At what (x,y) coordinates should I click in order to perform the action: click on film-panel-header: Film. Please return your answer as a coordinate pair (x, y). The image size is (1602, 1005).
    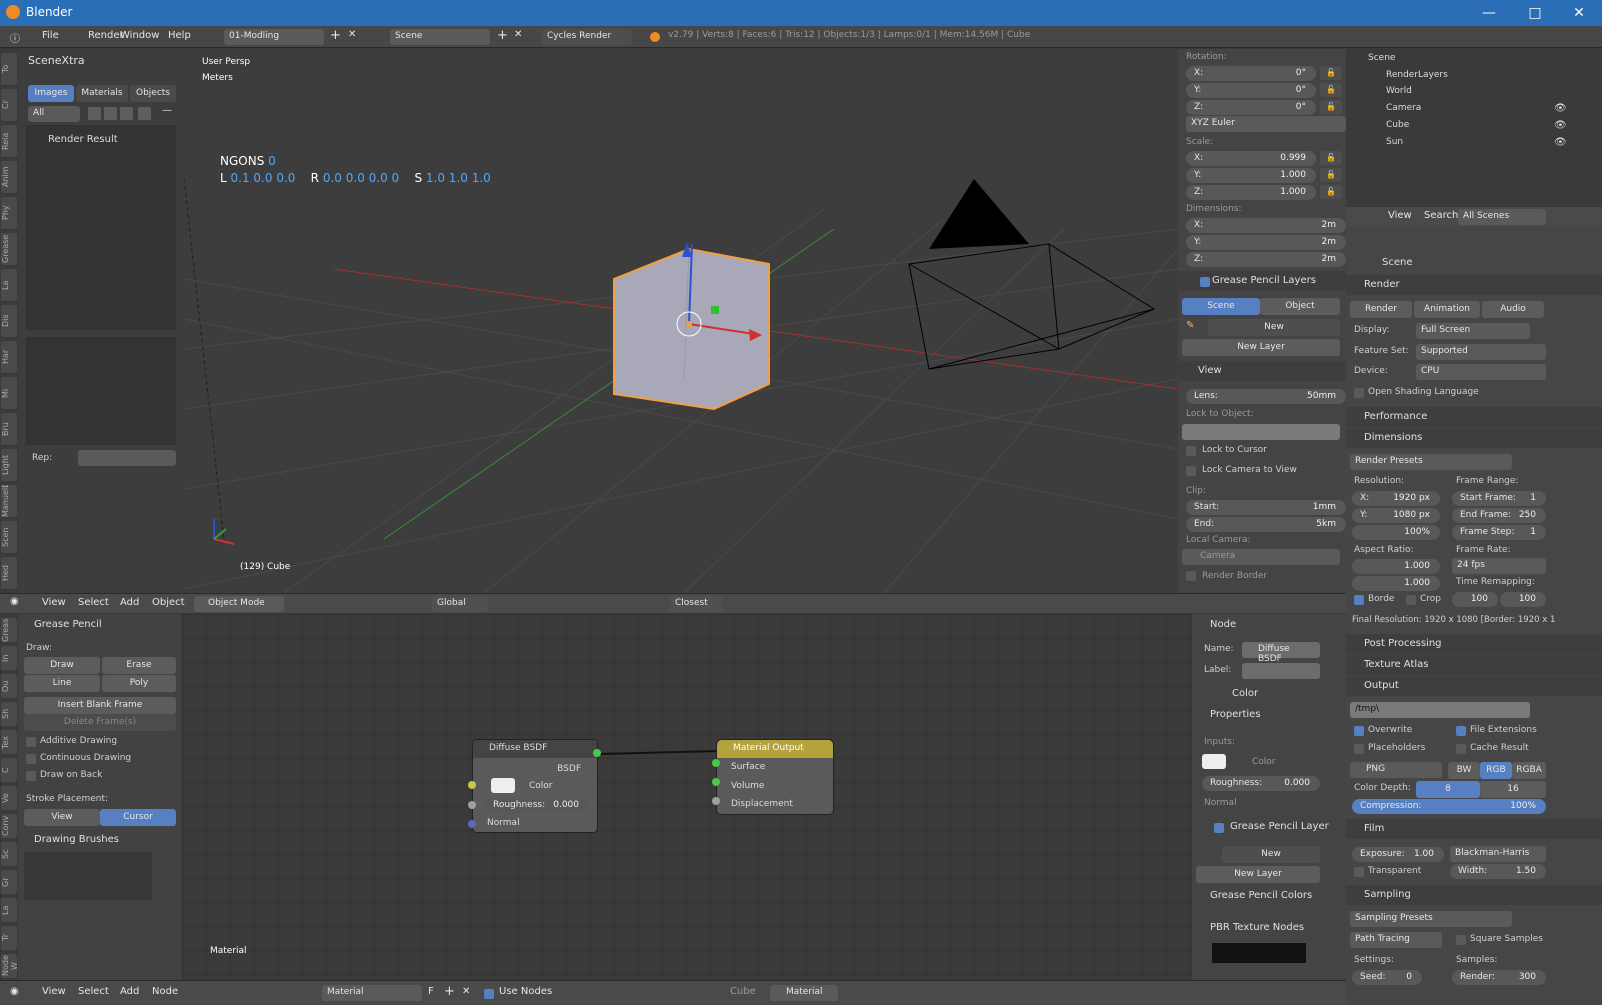
    Looking at the image, I should click on (1474, 829).